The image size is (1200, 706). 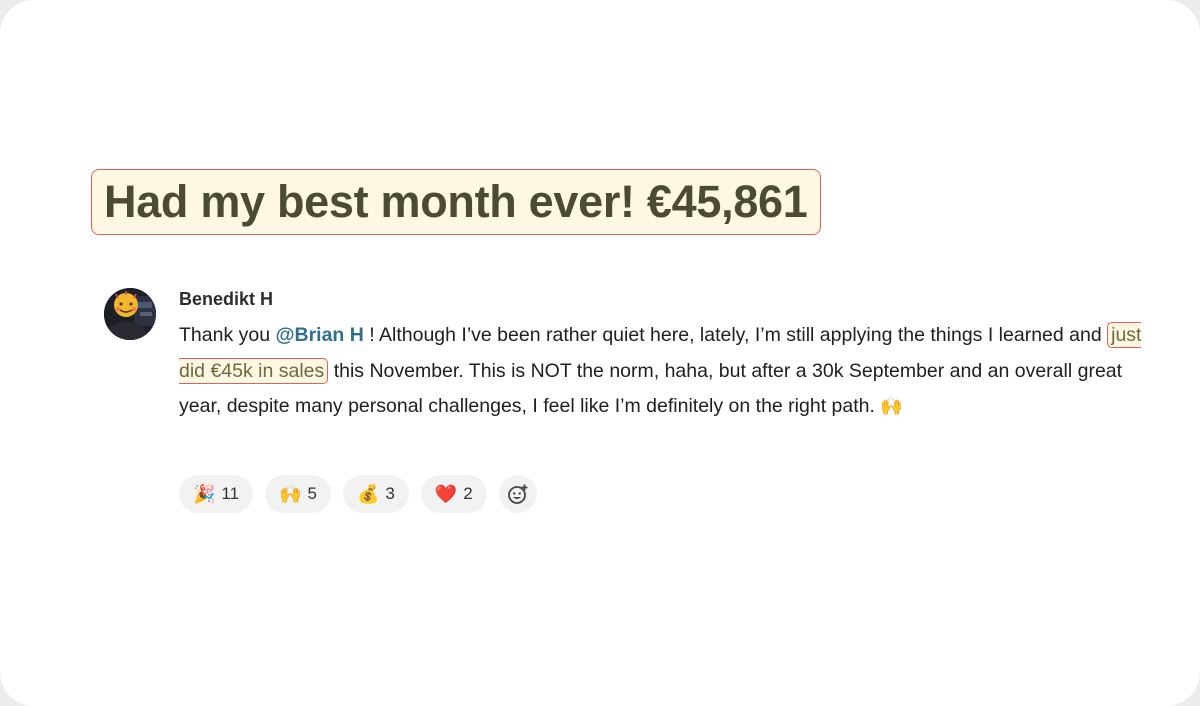 I want to click on reaction-party-popper: 🎉 11, so click(x=216, y=494).